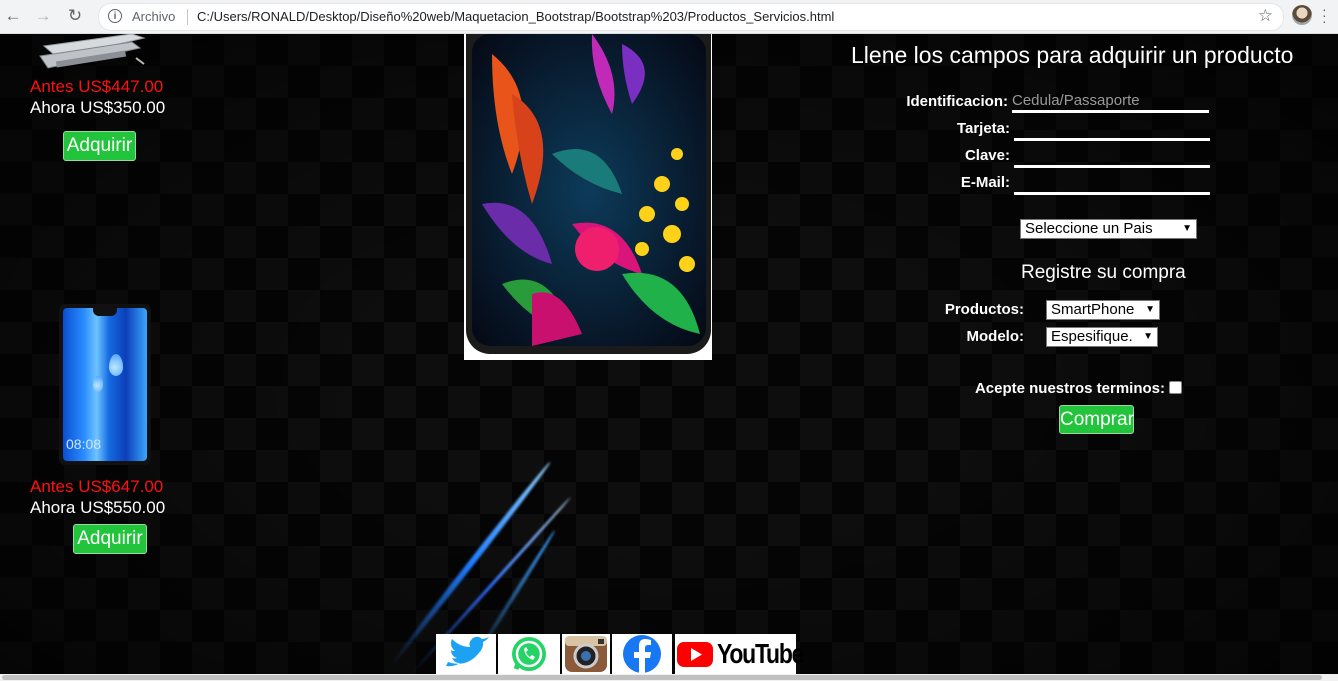  I want to click on modelo-select-value: Espesifique., so click(1092, 336).